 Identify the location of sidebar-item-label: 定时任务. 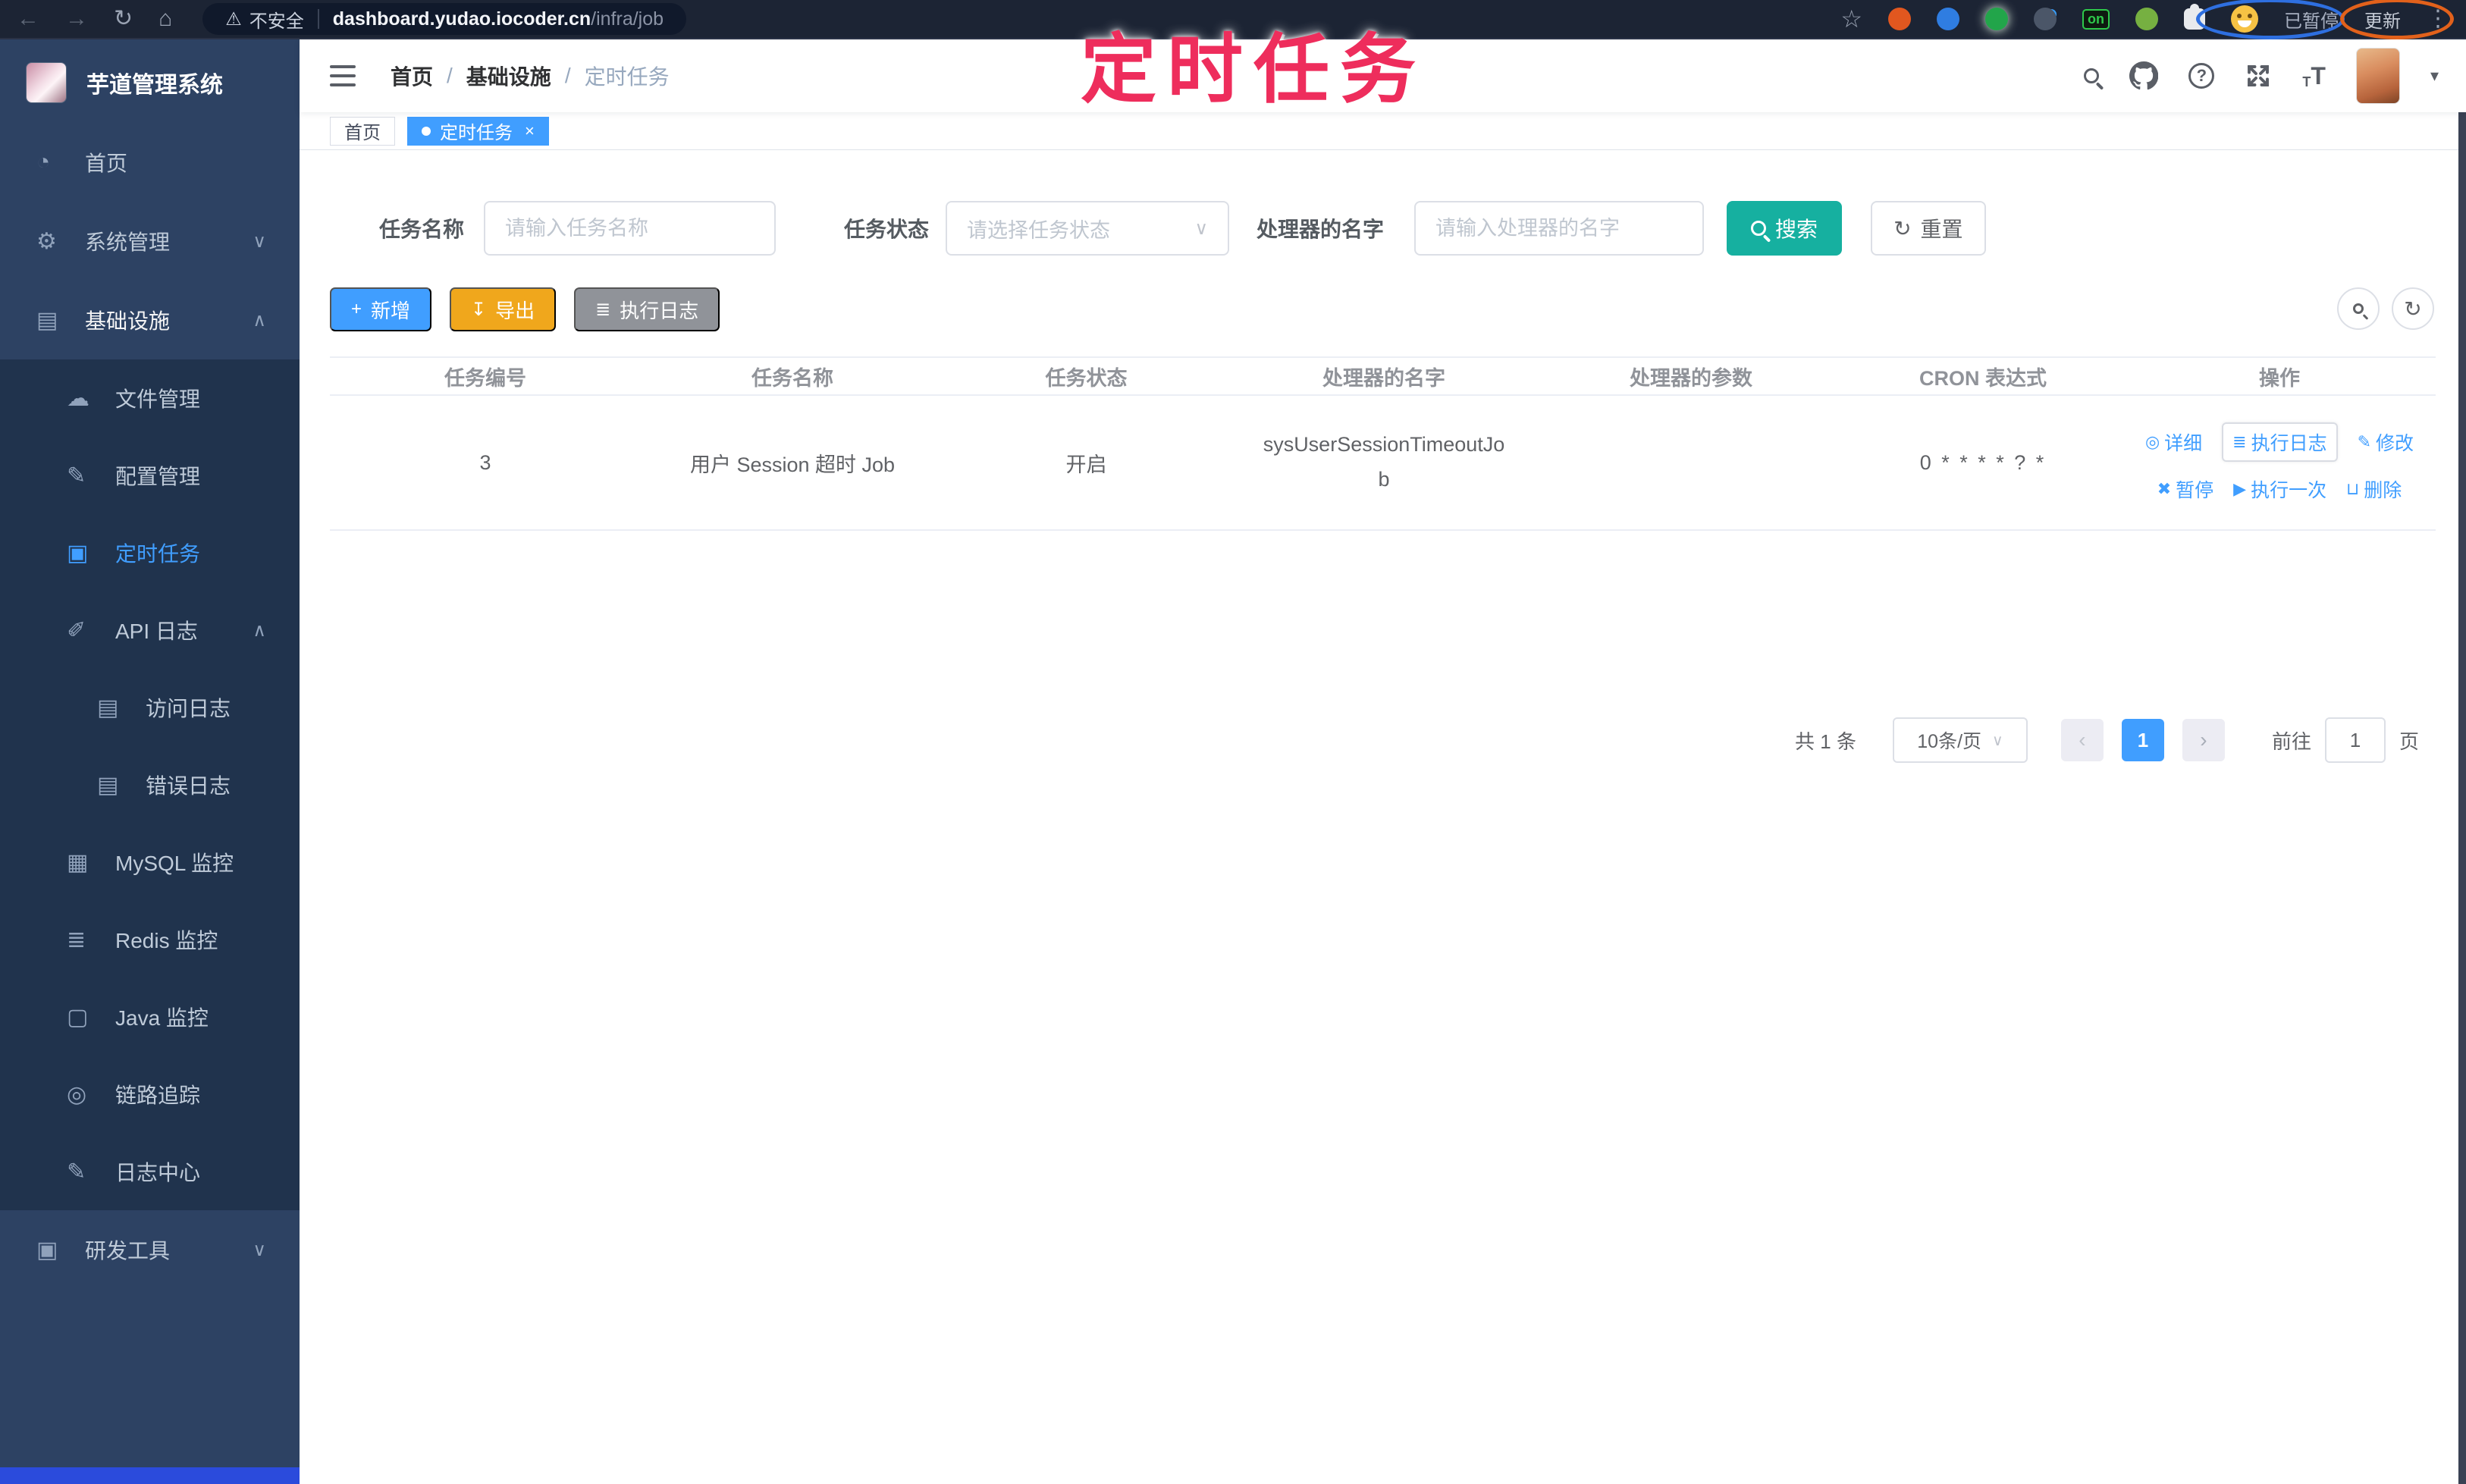
(158, 554).